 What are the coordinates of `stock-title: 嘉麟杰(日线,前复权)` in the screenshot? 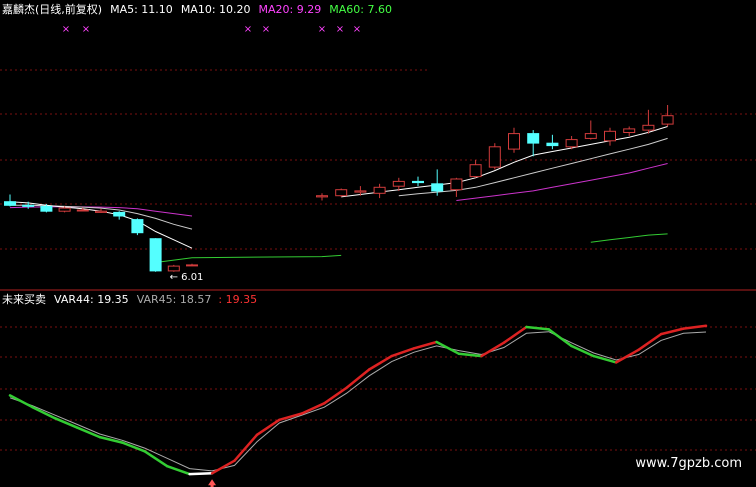 It's located at (52, 9).